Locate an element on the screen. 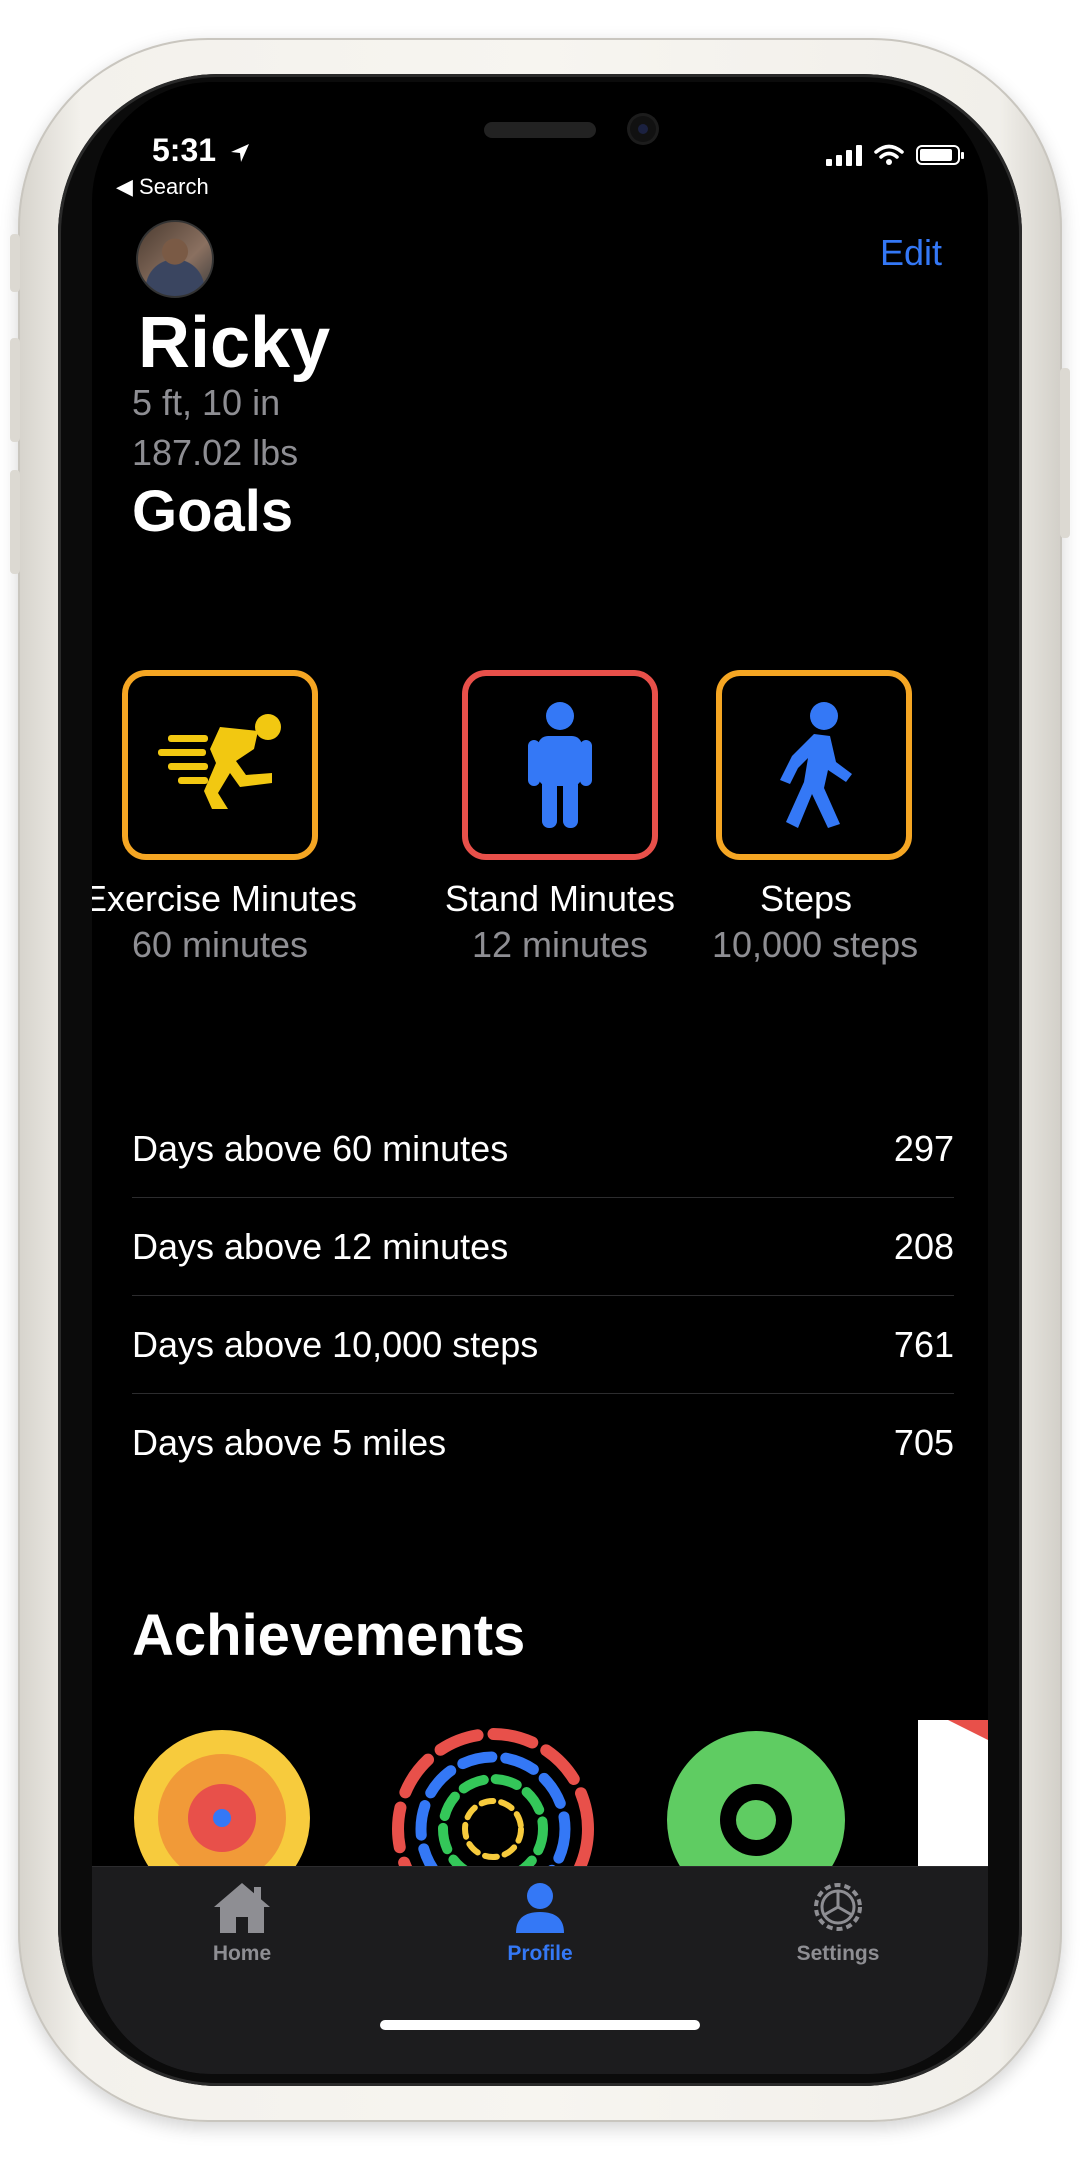 This screenshot has width=1080, height=2160. status-time: 5:31 is located at coordinates (201, 150).